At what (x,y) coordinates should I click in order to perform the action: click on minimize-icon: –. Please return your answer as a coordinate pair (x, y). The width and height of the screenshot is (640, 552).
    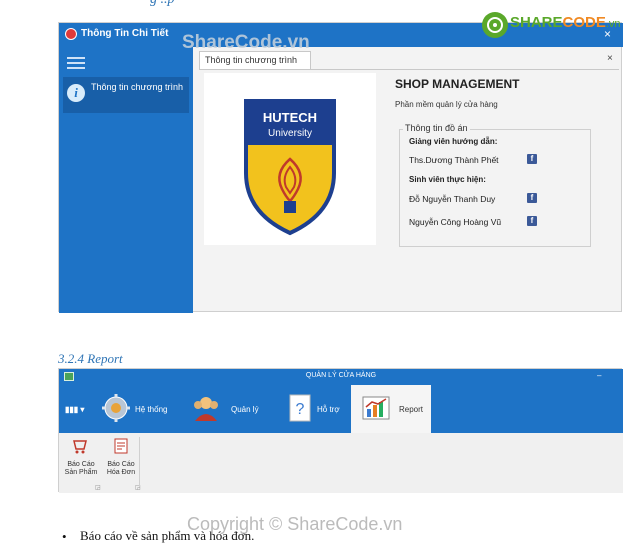
    Looking at the image, I should click on (599, 375).